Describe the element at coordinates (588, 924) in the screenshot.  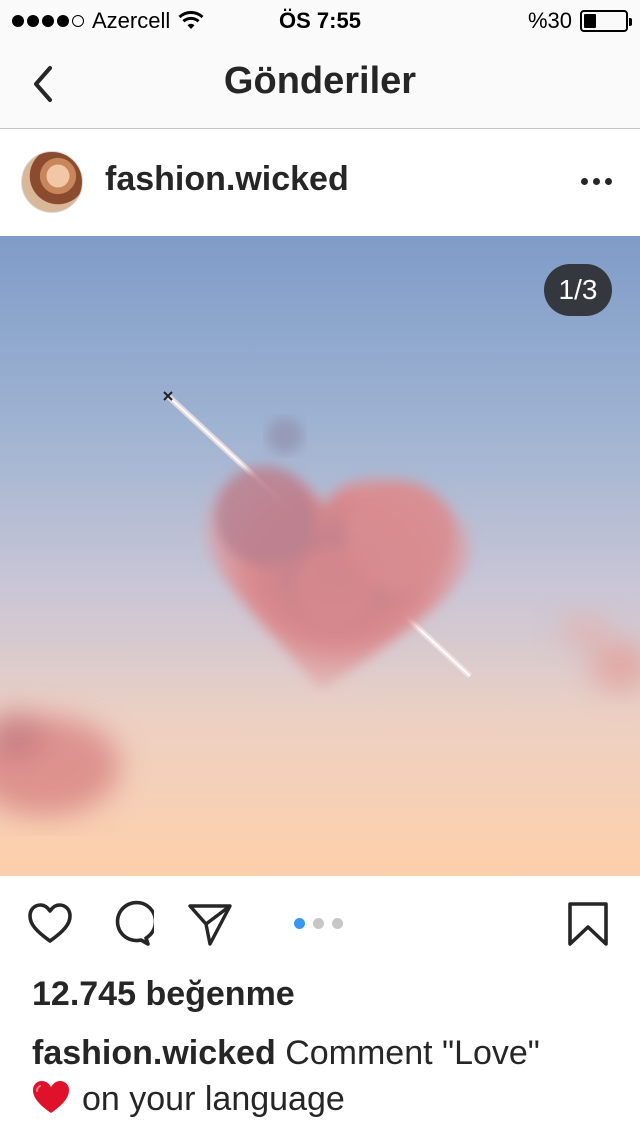
I see `bookmark-icon` at that location.